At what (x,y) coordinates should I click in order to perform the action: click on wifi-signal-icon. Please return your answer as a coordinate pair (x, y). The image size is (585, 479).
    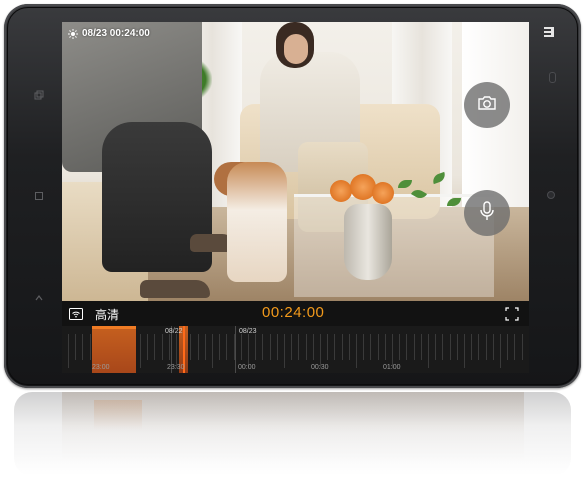
    Looking at the image, I should click on (76, 313).